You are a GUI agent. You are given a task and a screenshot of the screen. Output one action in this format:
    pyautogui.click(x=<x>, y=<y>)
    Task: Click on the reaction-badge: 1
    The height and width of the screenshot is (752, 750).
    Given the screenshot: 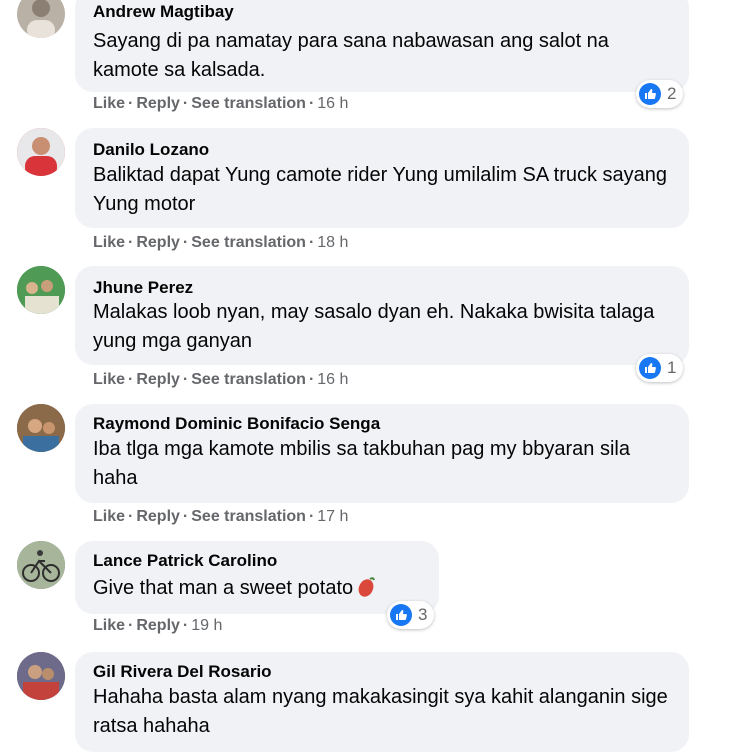 What is the action you would take?
    pyautogui.click(x=660, y=368)
    